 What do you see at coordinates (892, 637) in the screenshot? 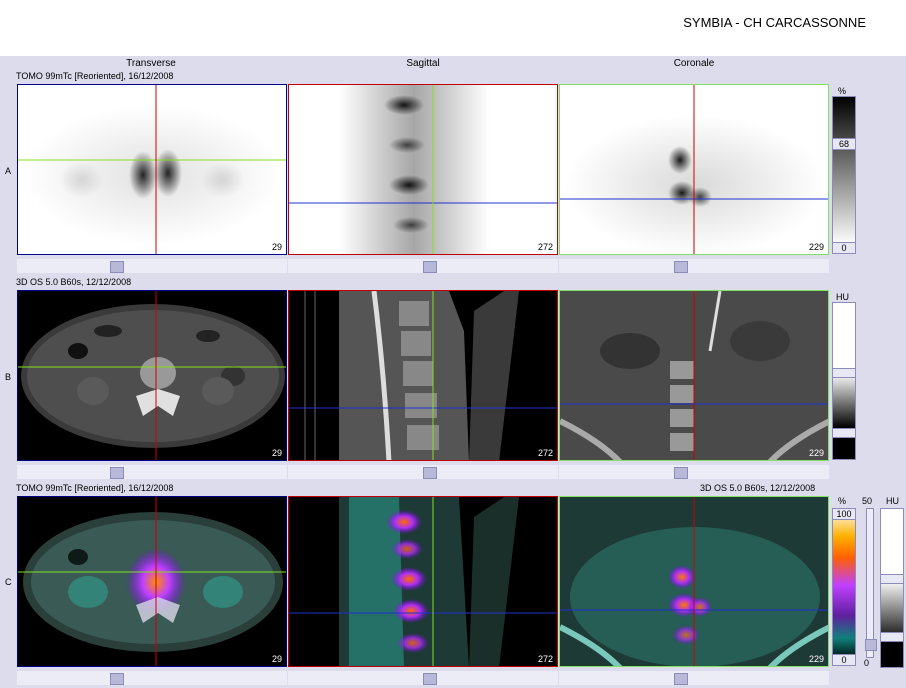
I see `colorbar-c-ct-lower-handle` at bounding box center [892, 637].